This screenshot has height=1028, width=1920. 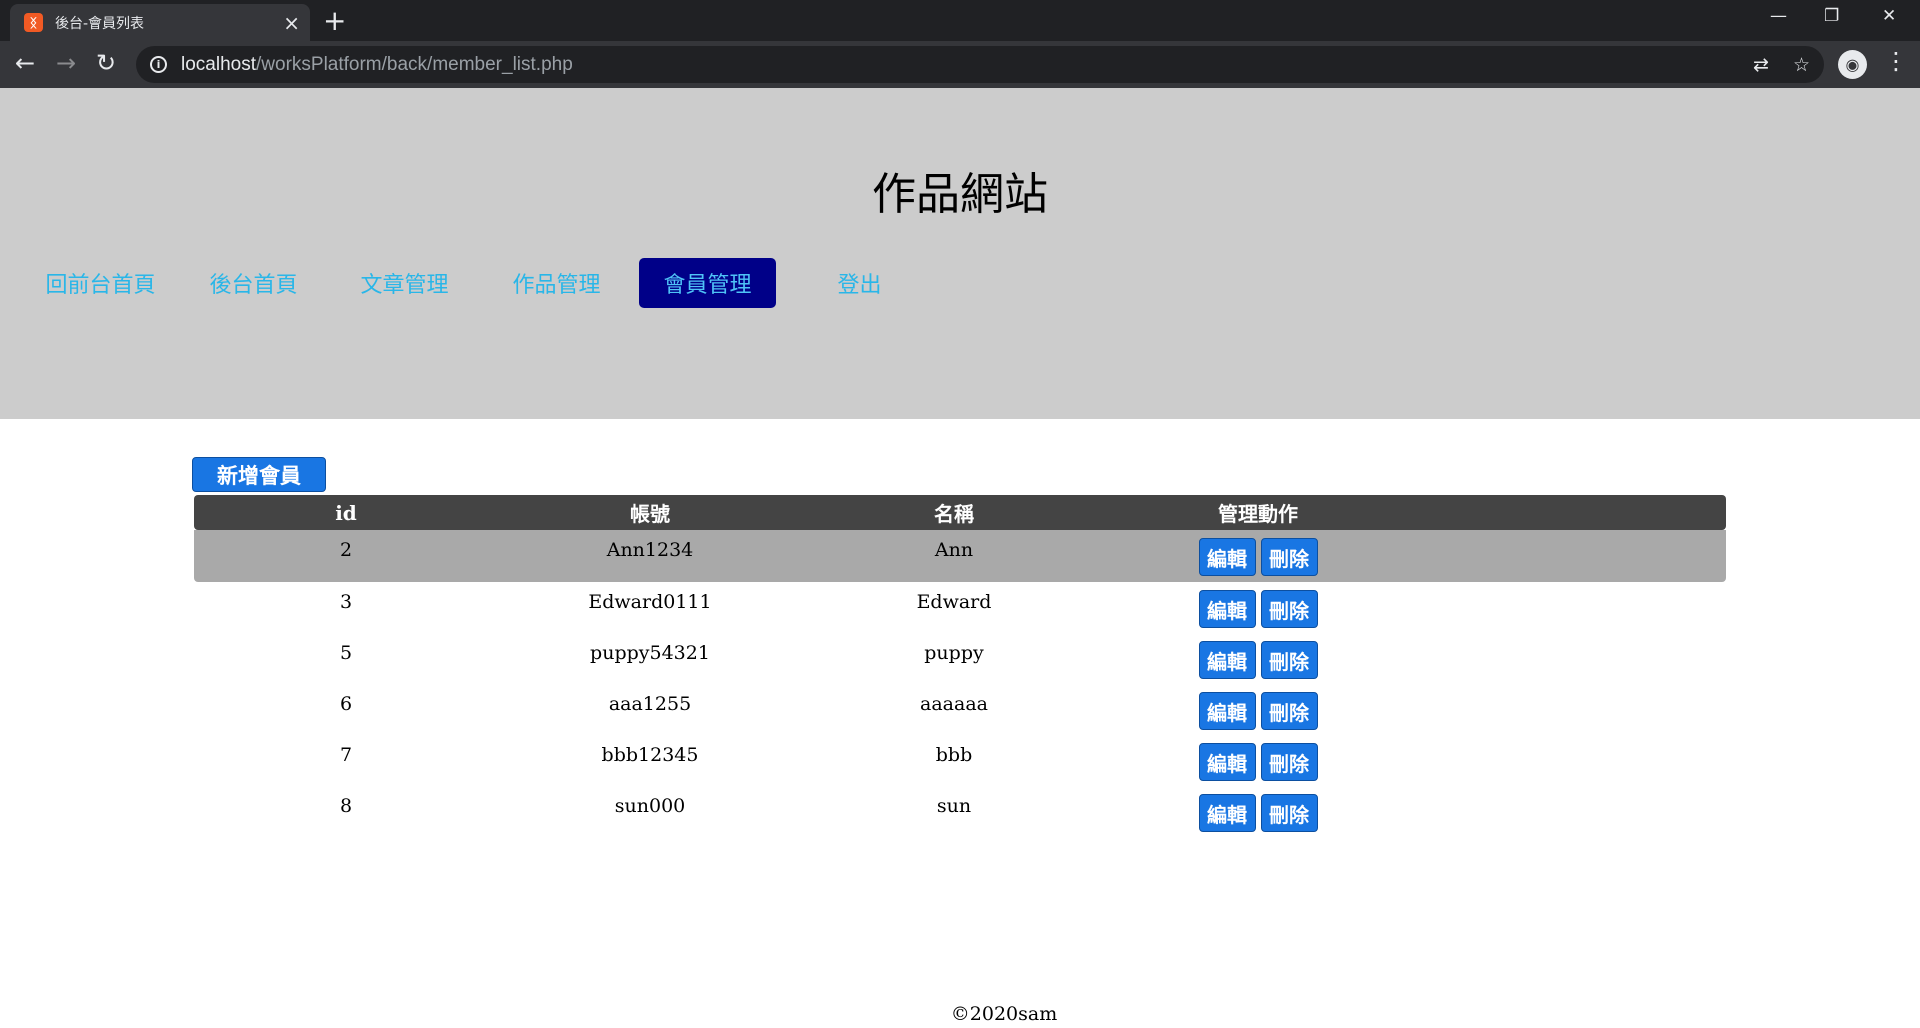 I want to click on member-id: 2, so click(x=346, y=550).